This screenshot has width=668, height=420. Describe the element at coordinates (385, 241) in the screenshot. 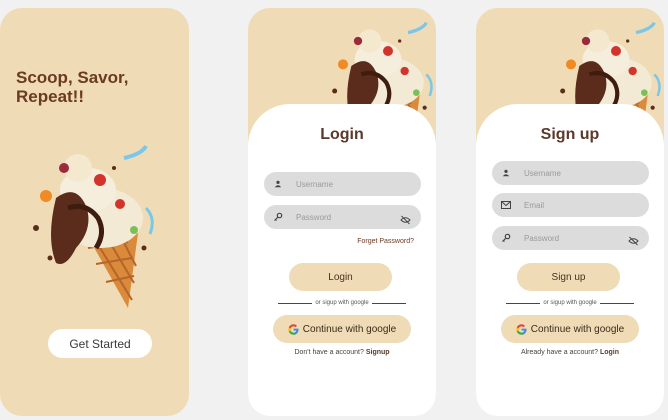

I see `forgot-password-link: Forget Password?` at that location.